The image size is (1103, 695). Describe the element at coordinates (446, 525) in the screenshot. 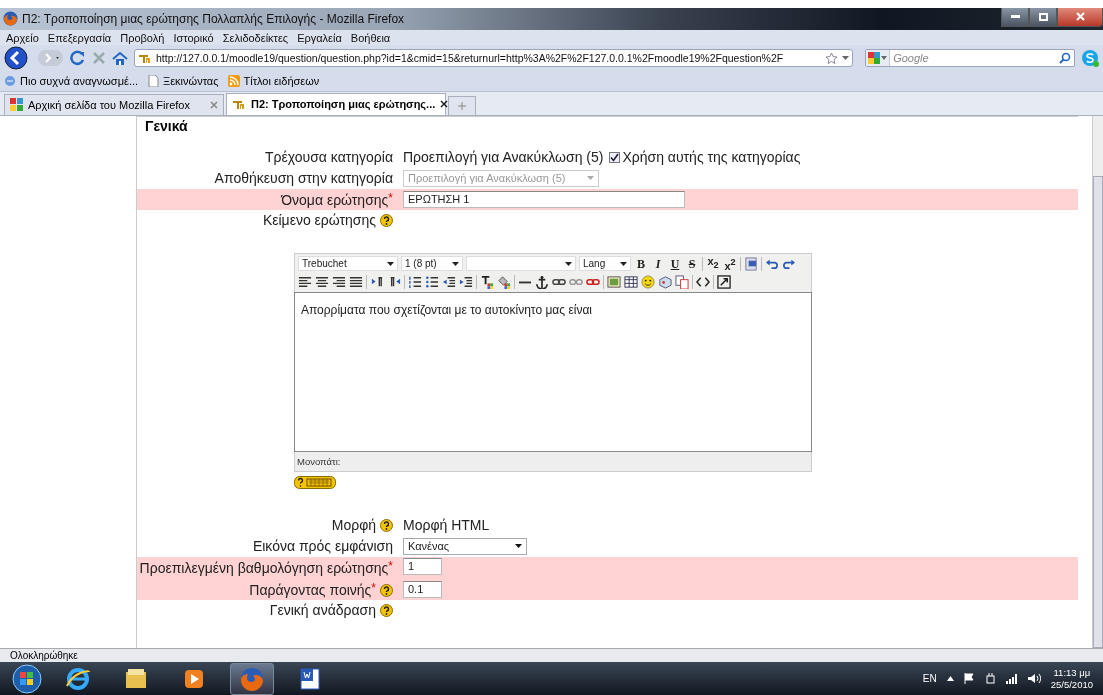

I see `field-value: Μορφή HTML` at that location.